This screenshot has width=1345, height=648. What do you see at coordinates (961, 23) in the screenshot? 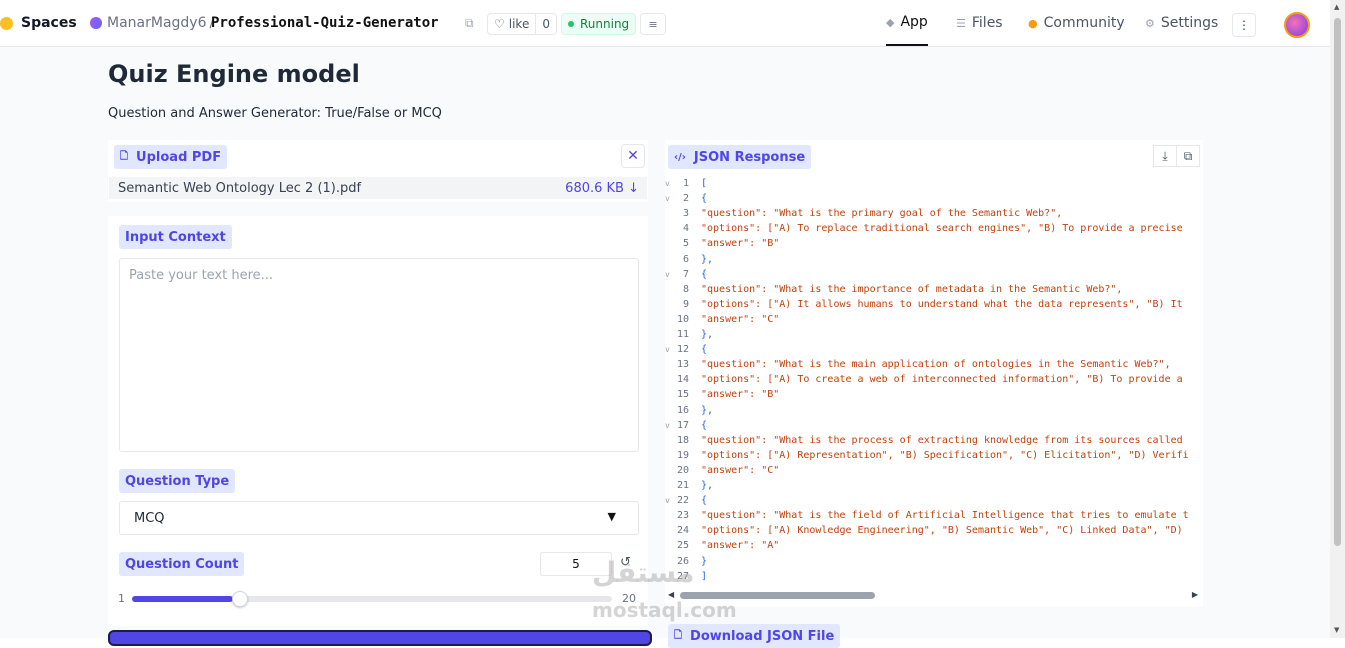
I see `files-icon: ☰` at bounding box center [961, 23].